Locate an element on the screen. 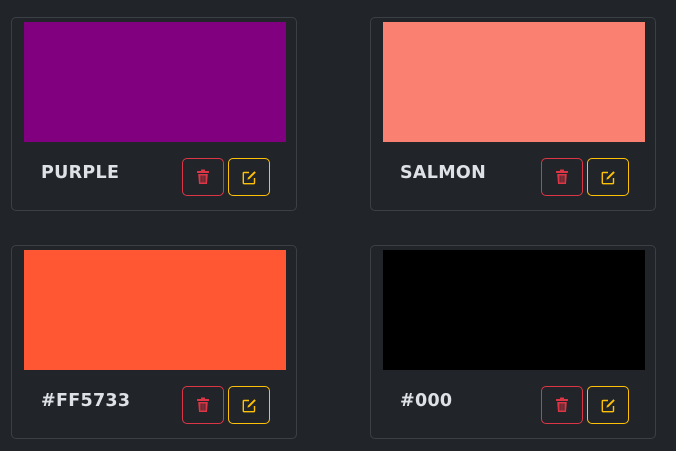 This screenshot has height=451, width=676. color-name: SALMON is located at coordinates (443, 173).